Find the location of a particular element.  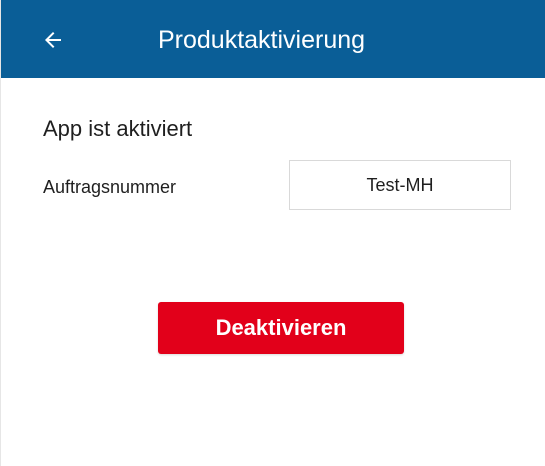

page-title: Produktaktivierung is located at coordinates (262, 40).